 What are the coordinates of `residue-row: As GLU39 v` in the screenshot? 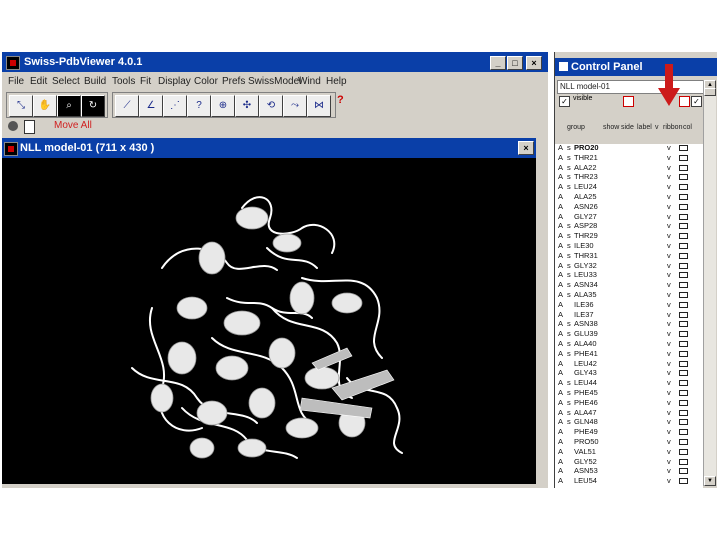 It's located at (629, 334).